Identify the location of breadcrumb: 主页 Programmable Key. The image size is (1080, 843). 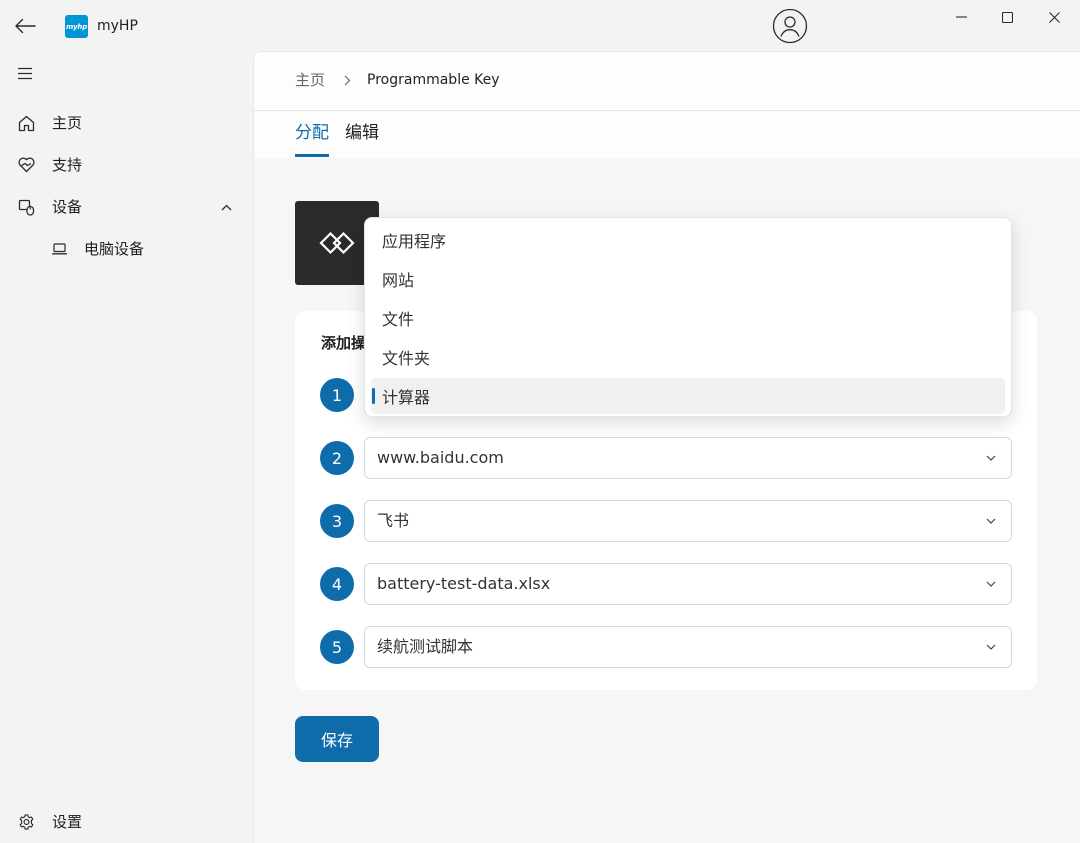
(397, 80).